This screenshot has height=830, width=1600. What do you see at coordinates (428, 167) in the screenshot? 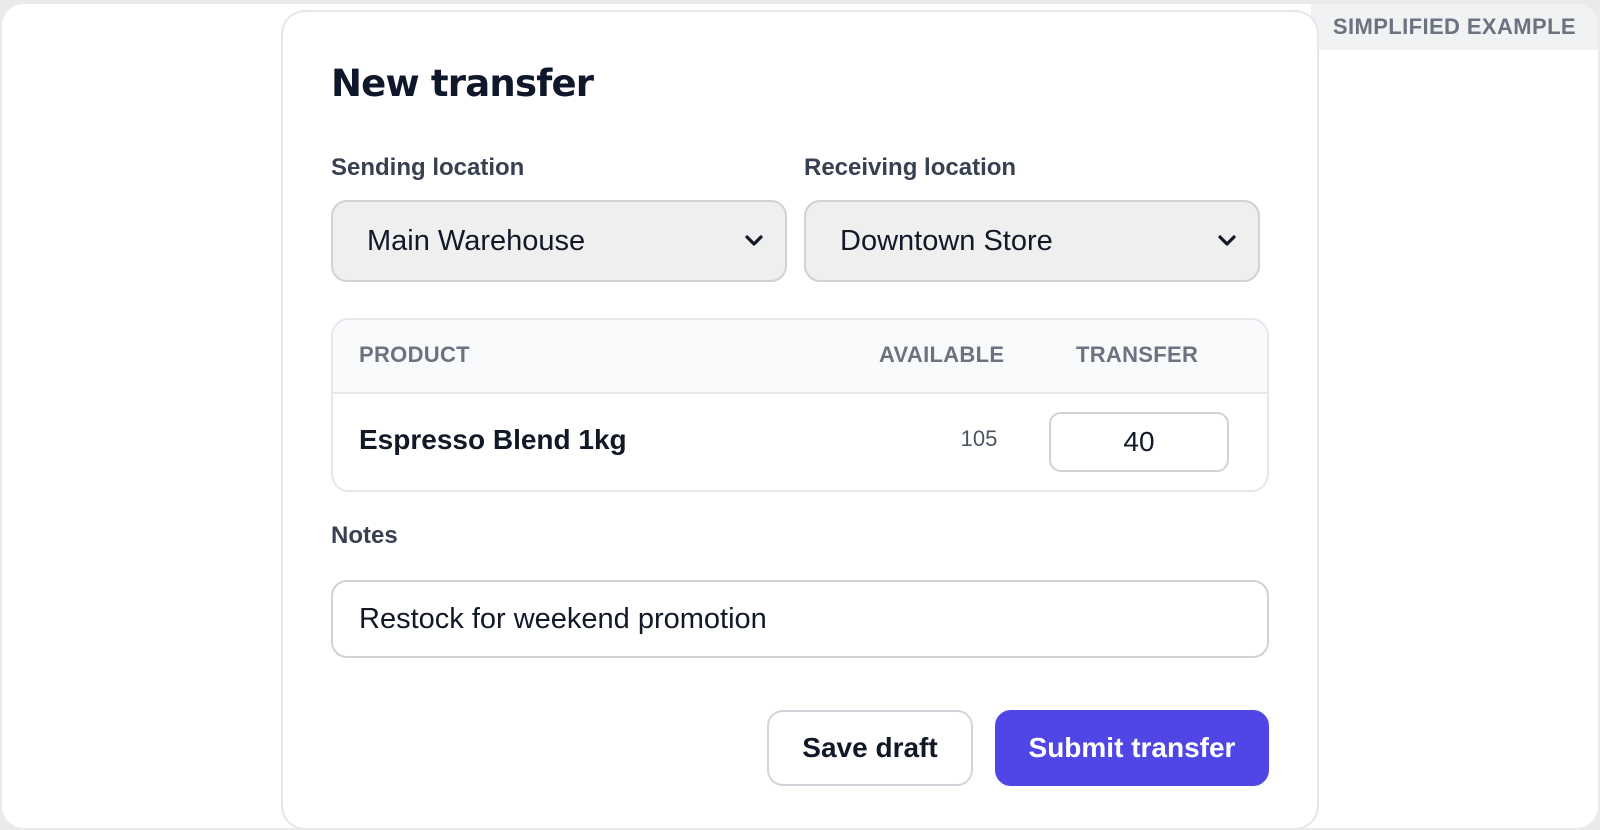
I see `sending-location-label: Sending location` at bounding box center [428, 167].